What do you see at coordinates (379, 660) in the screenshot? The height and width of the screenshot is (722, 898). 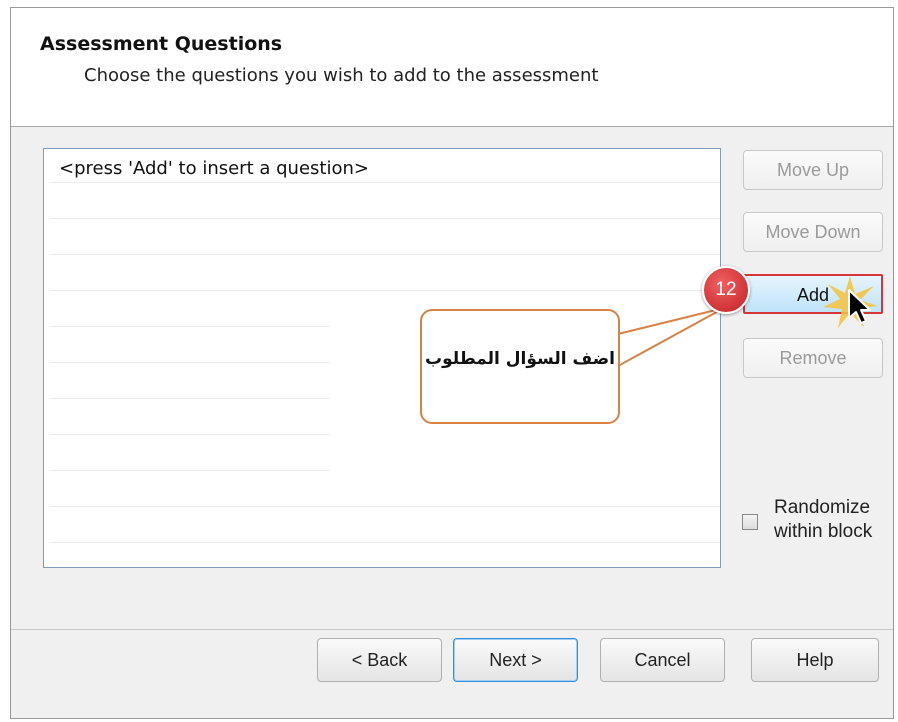 I see `back-button: < Back` at bounding box center [379, 660].